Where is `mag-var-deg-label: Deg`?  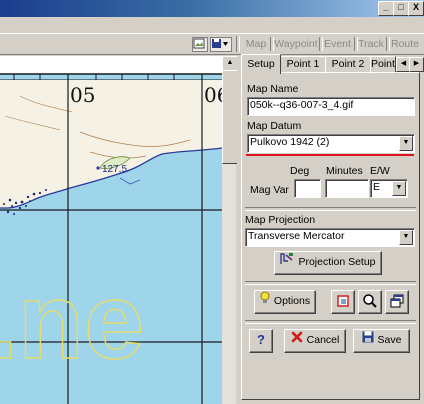 mag-var-deg-label: Deg is located at coordinates (300, 171).